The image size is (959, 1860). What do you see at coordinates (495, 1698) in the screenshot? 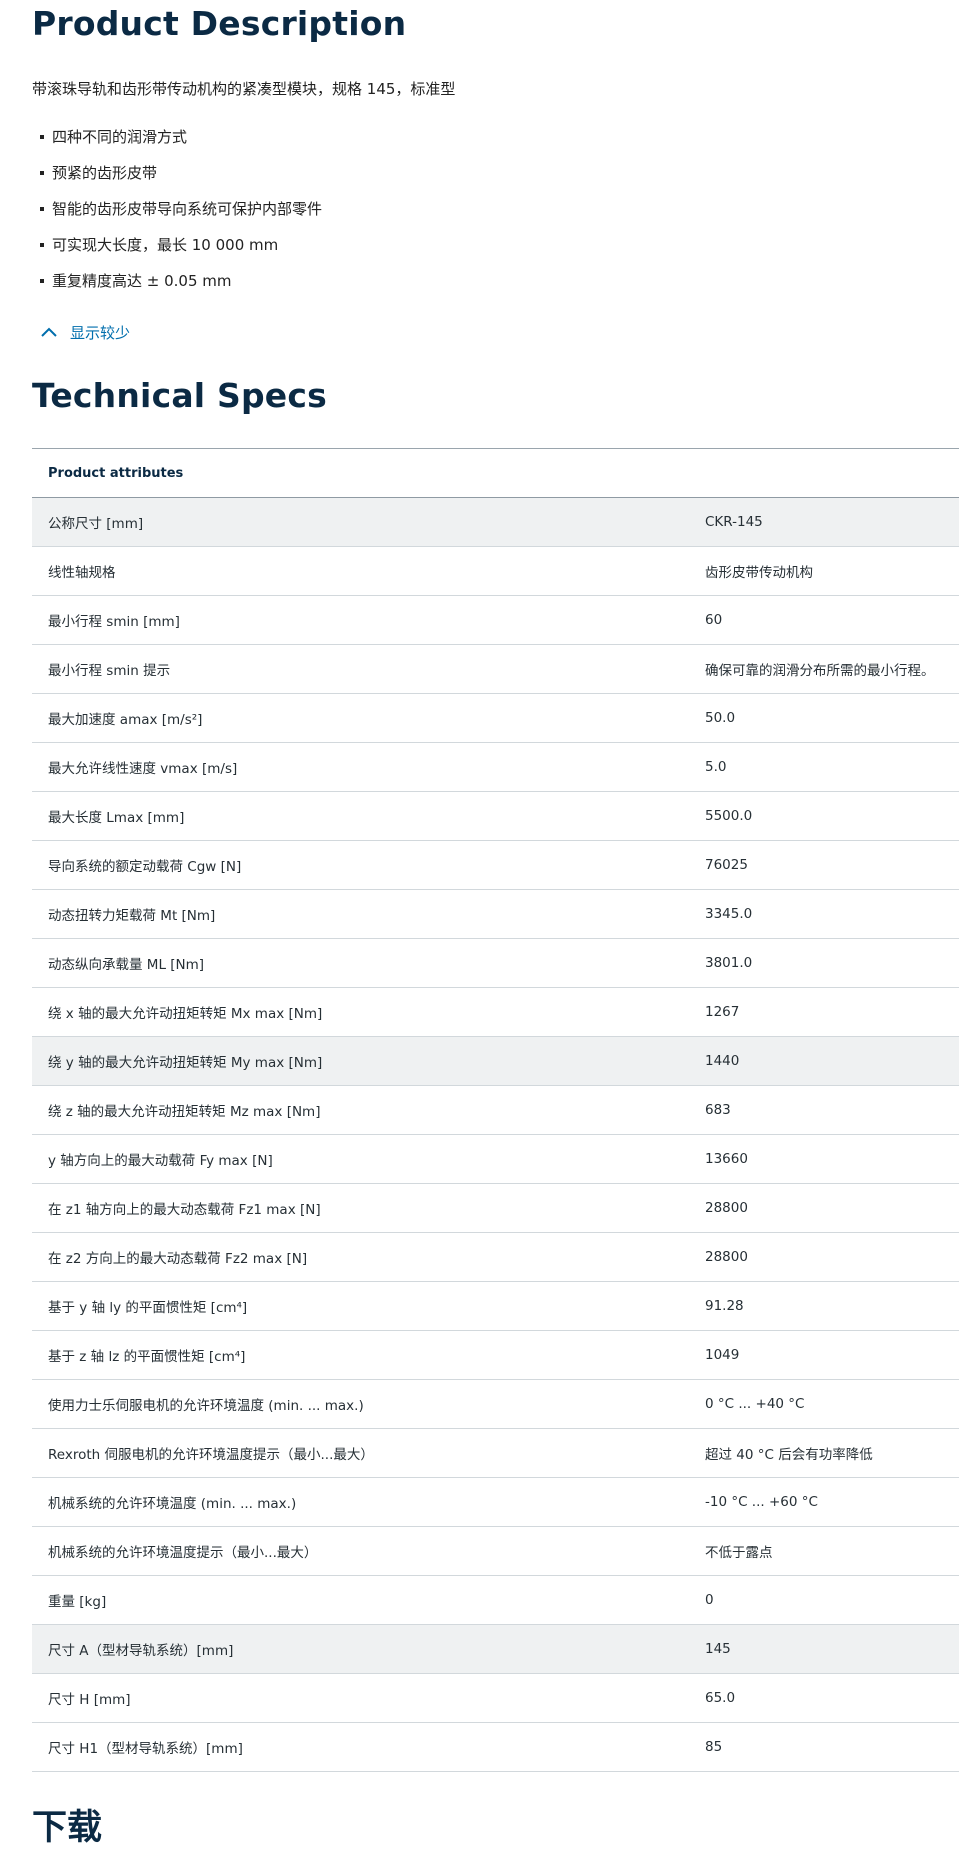
I see `spec-row: 尺寸 H [mm] 65.0` at bounding box center [495, 1698].